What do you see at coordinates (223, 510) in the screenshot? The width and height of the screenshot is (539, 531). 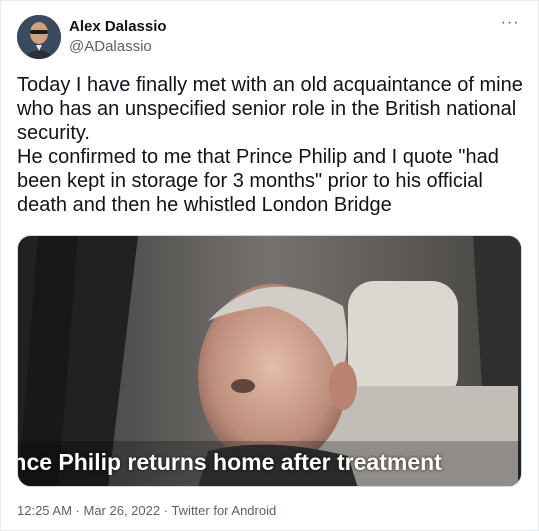 I see `tweet-source: Twitter for Android` at bounding box center [223, 510].